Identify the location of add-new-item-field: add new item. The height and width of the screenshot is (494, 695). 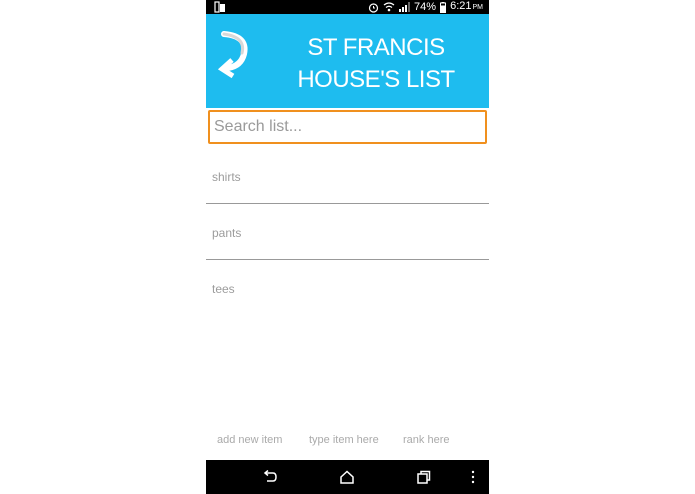
(249, 440).